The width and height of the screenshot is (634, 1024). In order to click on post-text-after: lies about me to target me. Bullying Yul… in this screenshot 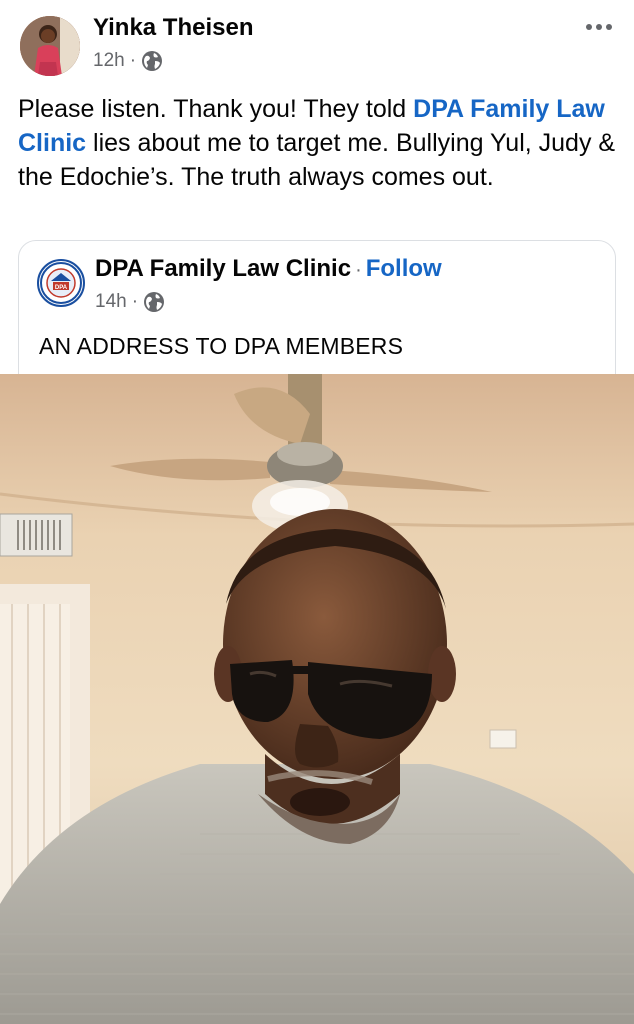, I will do `click(317, 160)`.